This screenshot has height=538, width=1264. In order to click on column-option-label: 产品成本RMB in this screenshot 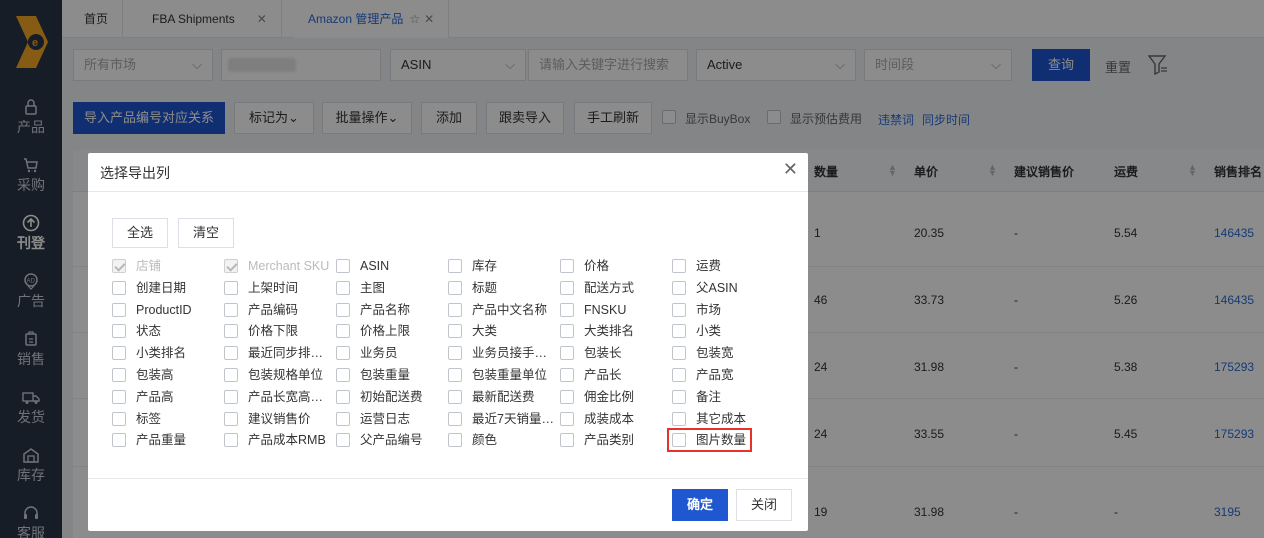, I will do `click(287, 440)`.